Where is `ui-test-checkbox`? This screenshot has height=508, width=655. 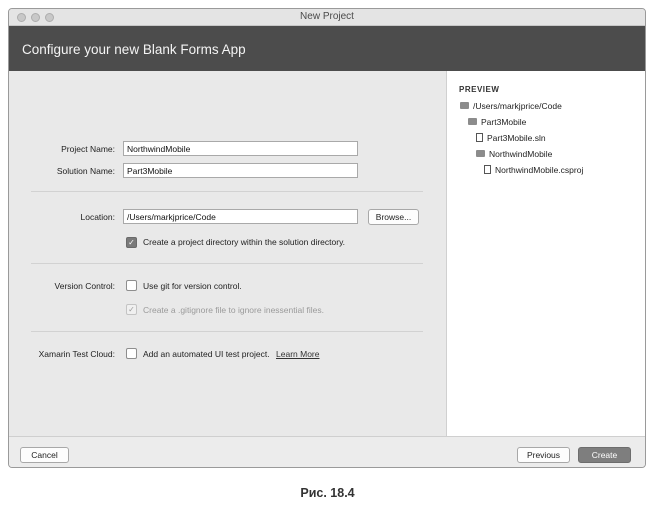 ui-test-checkbox is located at coordinates (131, 353).